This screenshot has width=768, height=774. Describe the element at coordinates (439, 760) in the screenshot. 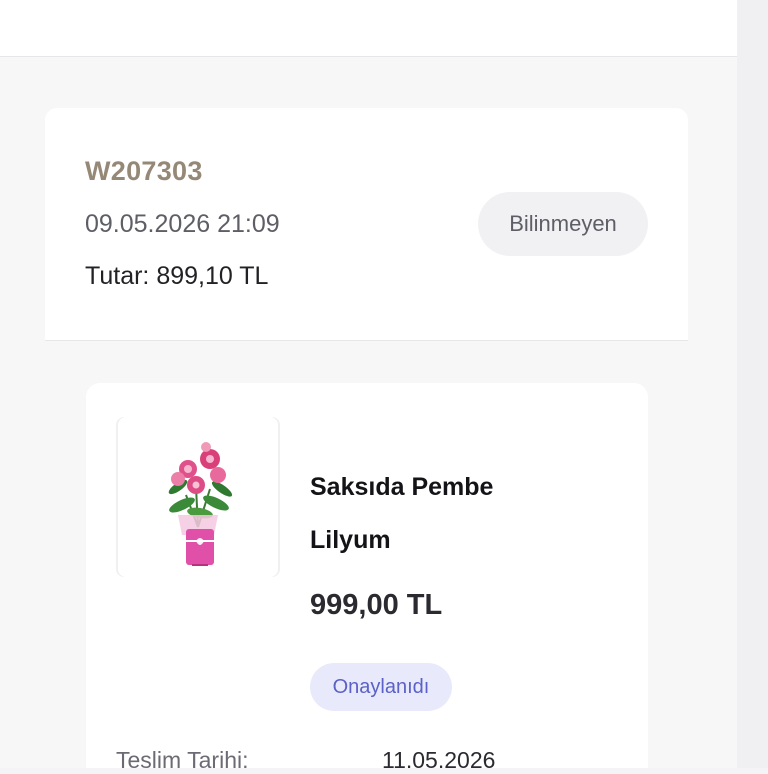

I see `delivery-date-value: 11.05.2026` at that location.